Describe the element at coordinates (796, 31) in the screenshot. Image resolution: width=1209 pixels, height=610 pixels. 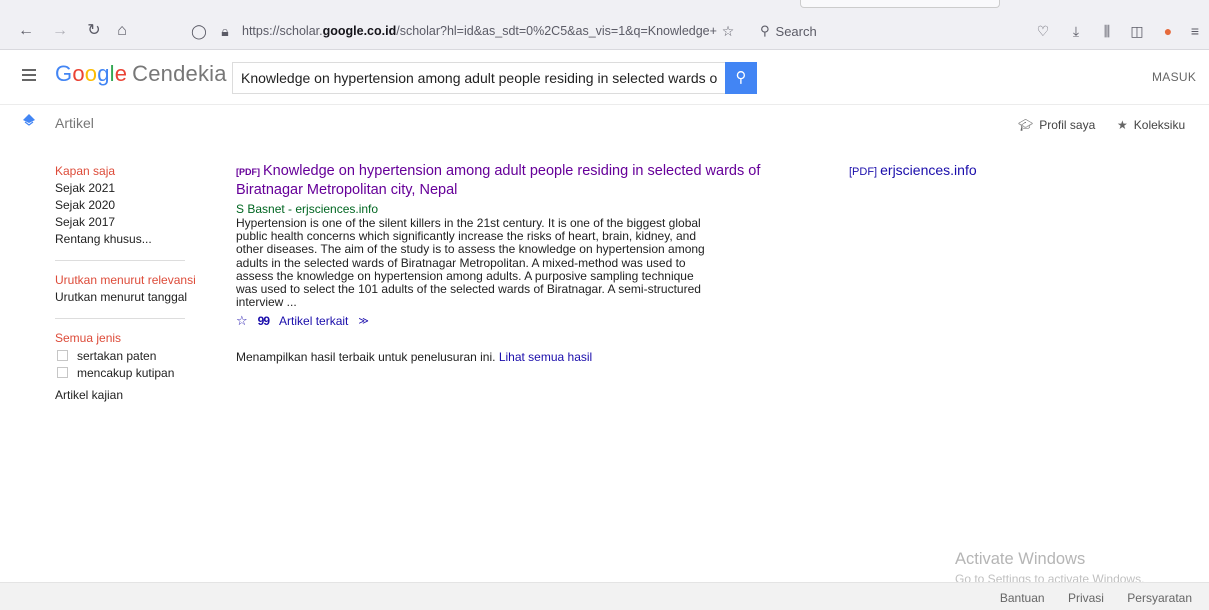
I see `browser-search-placeholder: Search` at that location.